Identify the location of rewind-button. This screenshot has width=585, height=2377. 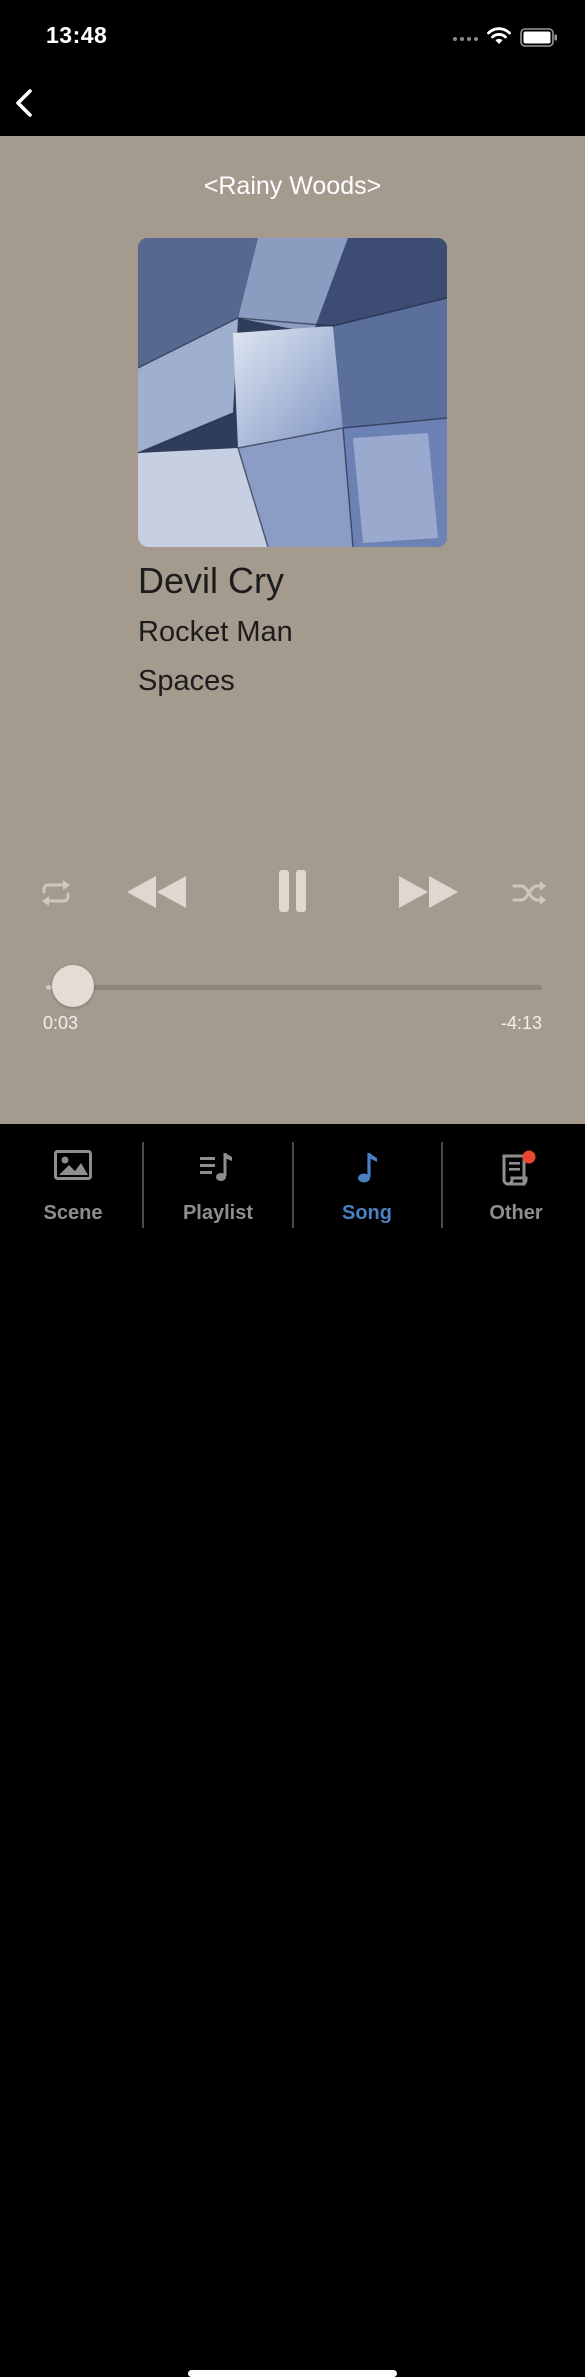
(157, 892).